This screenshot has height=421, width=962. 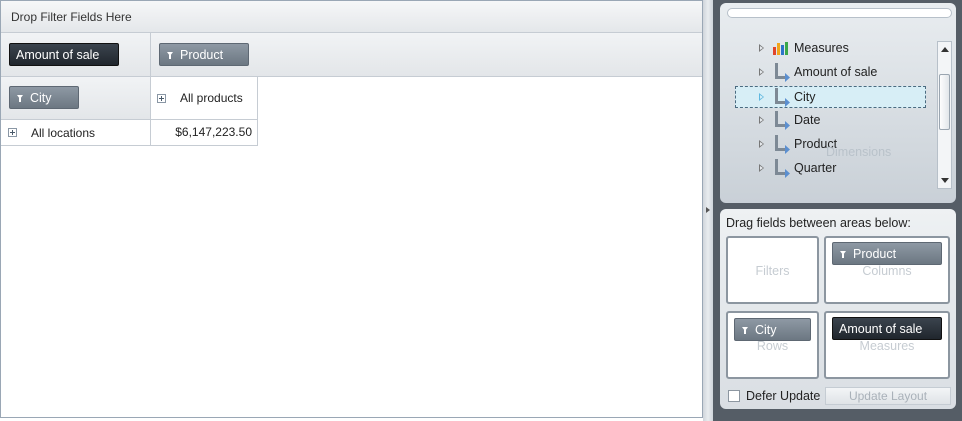 What do you see at coordinates (859, 152) in the screenshot?
I see `drag-ghost-label: Dimensions` at bounding box center [859, 152].